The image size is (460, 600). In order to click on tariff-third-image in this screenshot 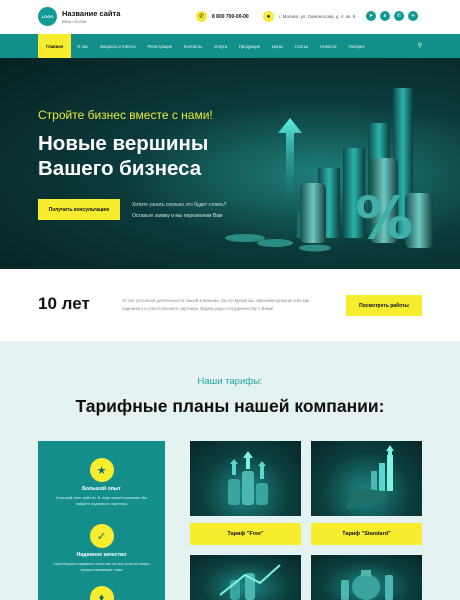, I will do `click(245, 577)`.